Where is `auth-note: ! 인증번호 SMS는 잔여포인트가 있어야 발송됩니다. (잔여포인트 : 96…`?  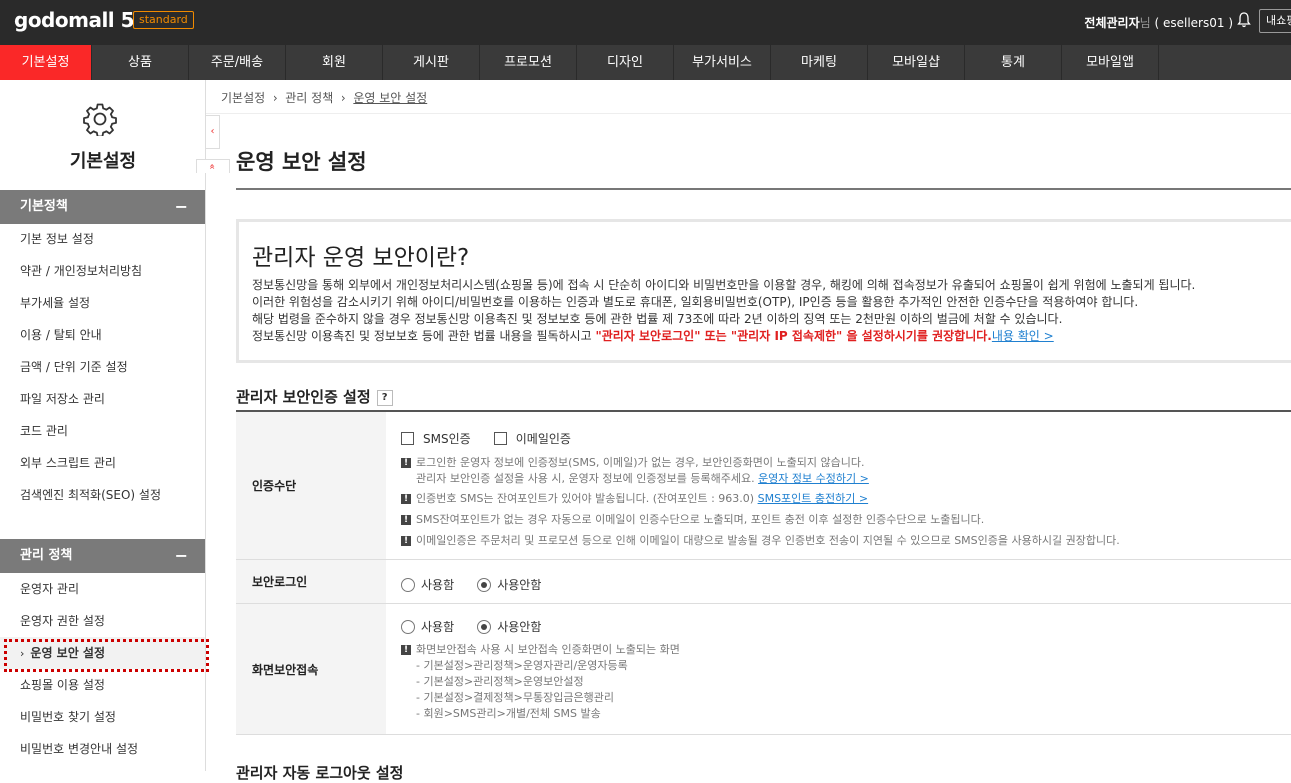
auth-note: ! 인증번호 SMS는 잔여포인트가 있어야 발송됩니다. (잔여포인트 : 96… is located at coordinates (634, 499).